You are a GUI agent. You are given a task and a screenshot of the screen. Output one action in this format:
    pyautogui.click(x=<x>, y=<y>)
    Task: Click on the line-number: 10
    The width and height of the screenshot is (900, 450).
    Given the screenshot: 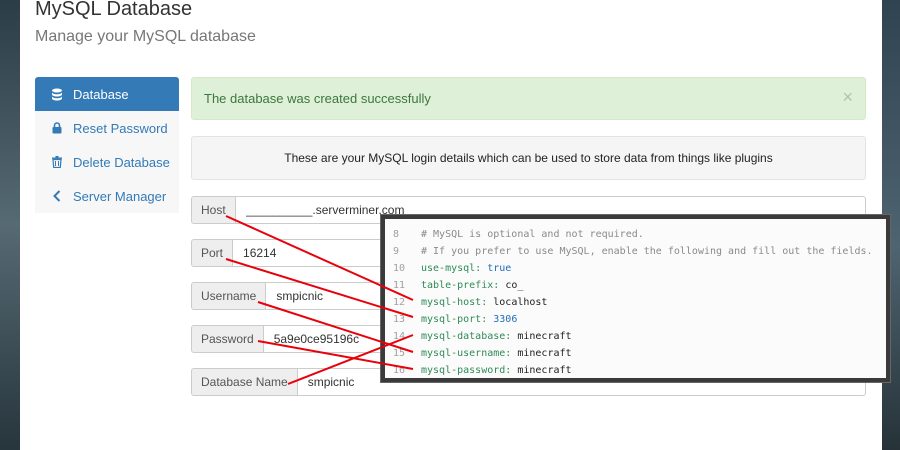 What is the action you would take?
    pyautogui.click(x=399, y=268)
    